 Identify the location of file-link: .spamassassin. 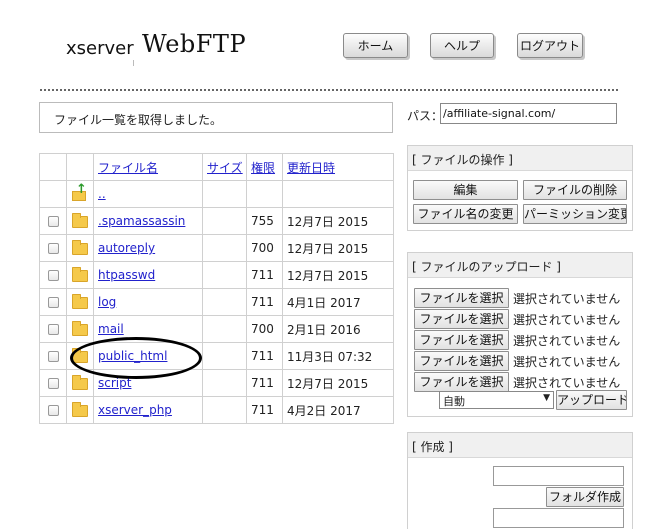
(141, 221).